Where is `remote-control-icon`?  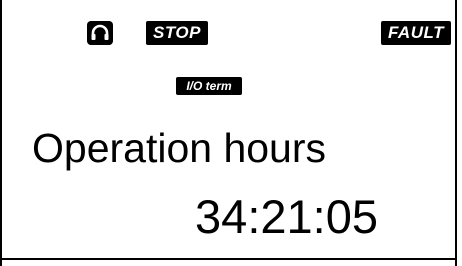 remote-control-icon is located at coordinates (100, 33).